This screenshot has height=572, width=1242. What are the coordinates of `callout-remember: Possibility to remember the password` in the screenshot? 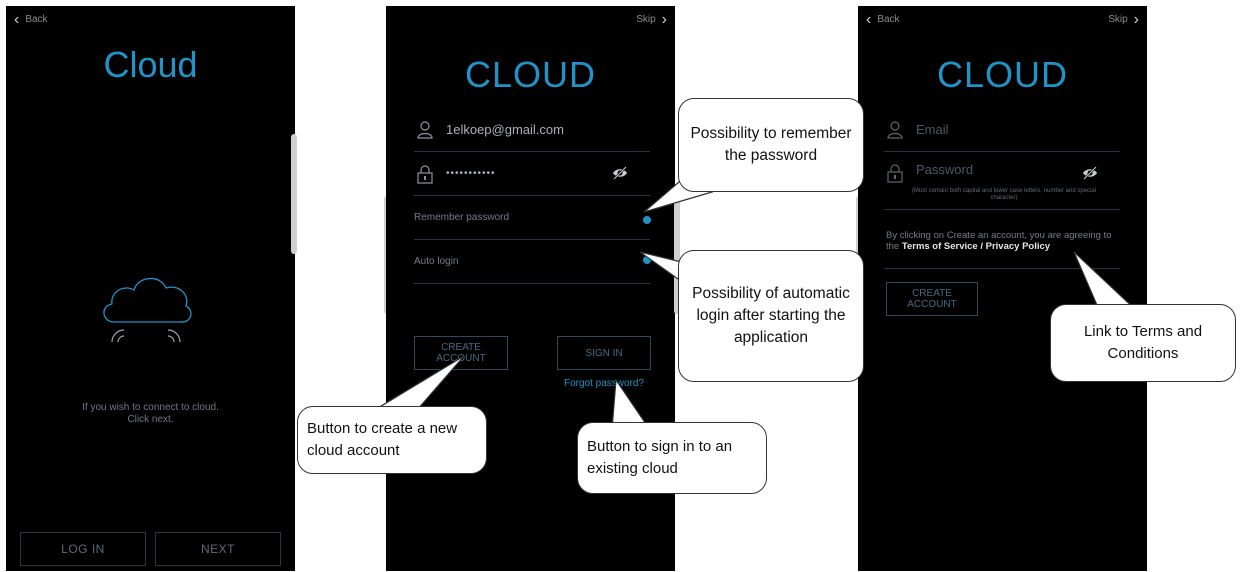 It's located at (771, 145).